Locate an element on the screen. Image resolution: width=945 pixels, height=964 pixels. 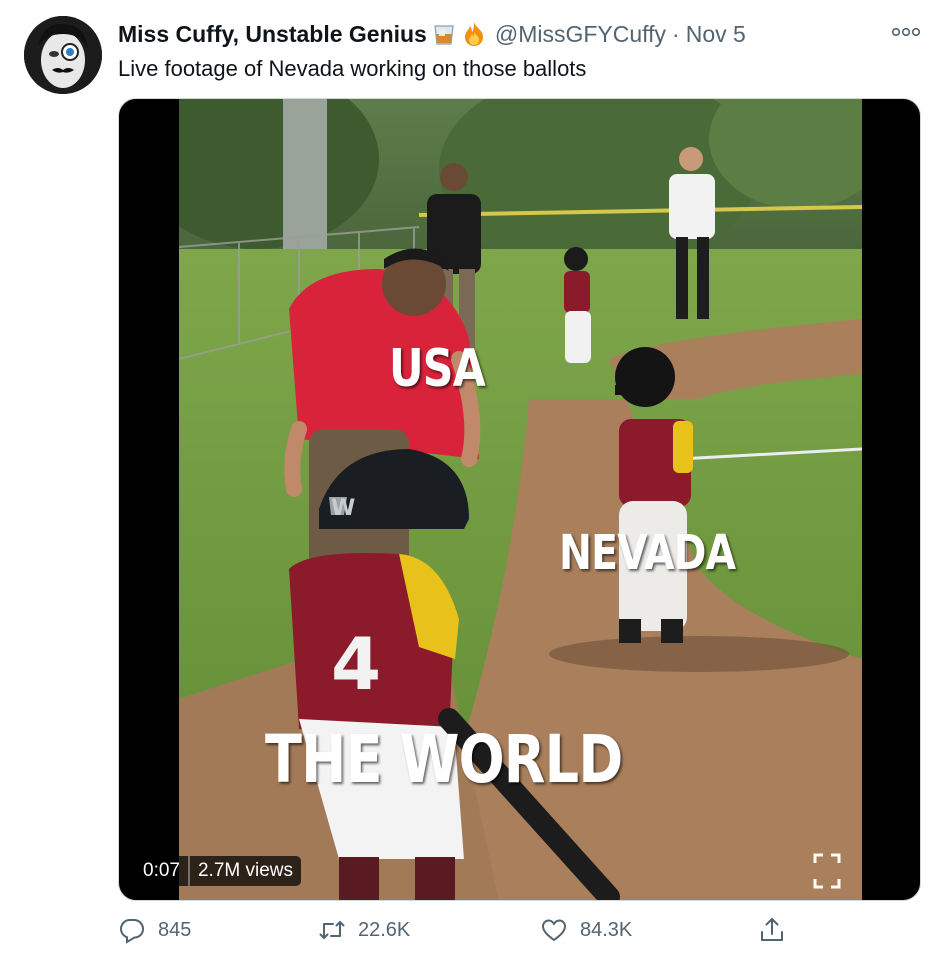
tweet-actions: 845 22.6K 84.3K is located at coordinates (468, 936).